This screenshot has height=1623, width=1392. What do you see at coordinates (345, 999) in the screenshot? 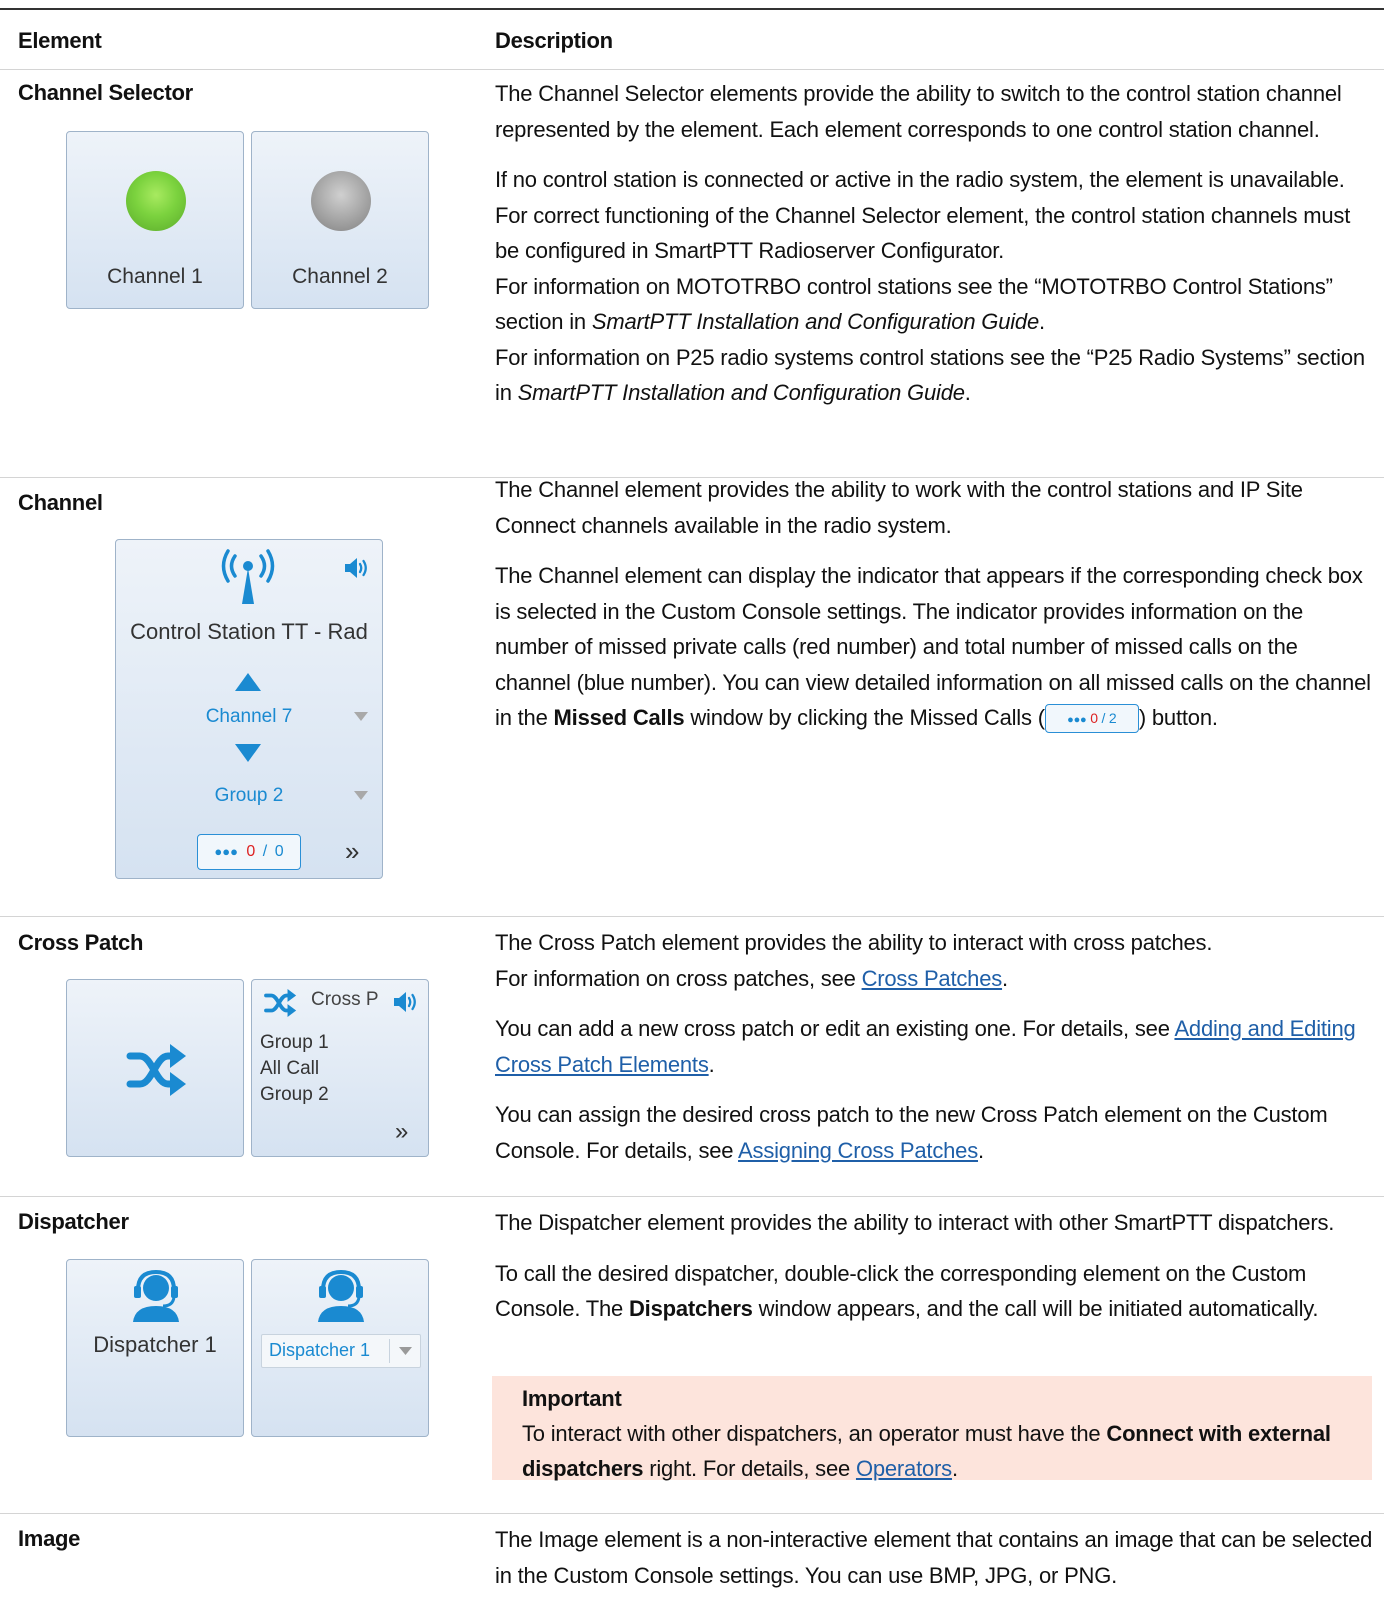
I see `cross-patch-title: Cross P` at bounding box center [345, 999].